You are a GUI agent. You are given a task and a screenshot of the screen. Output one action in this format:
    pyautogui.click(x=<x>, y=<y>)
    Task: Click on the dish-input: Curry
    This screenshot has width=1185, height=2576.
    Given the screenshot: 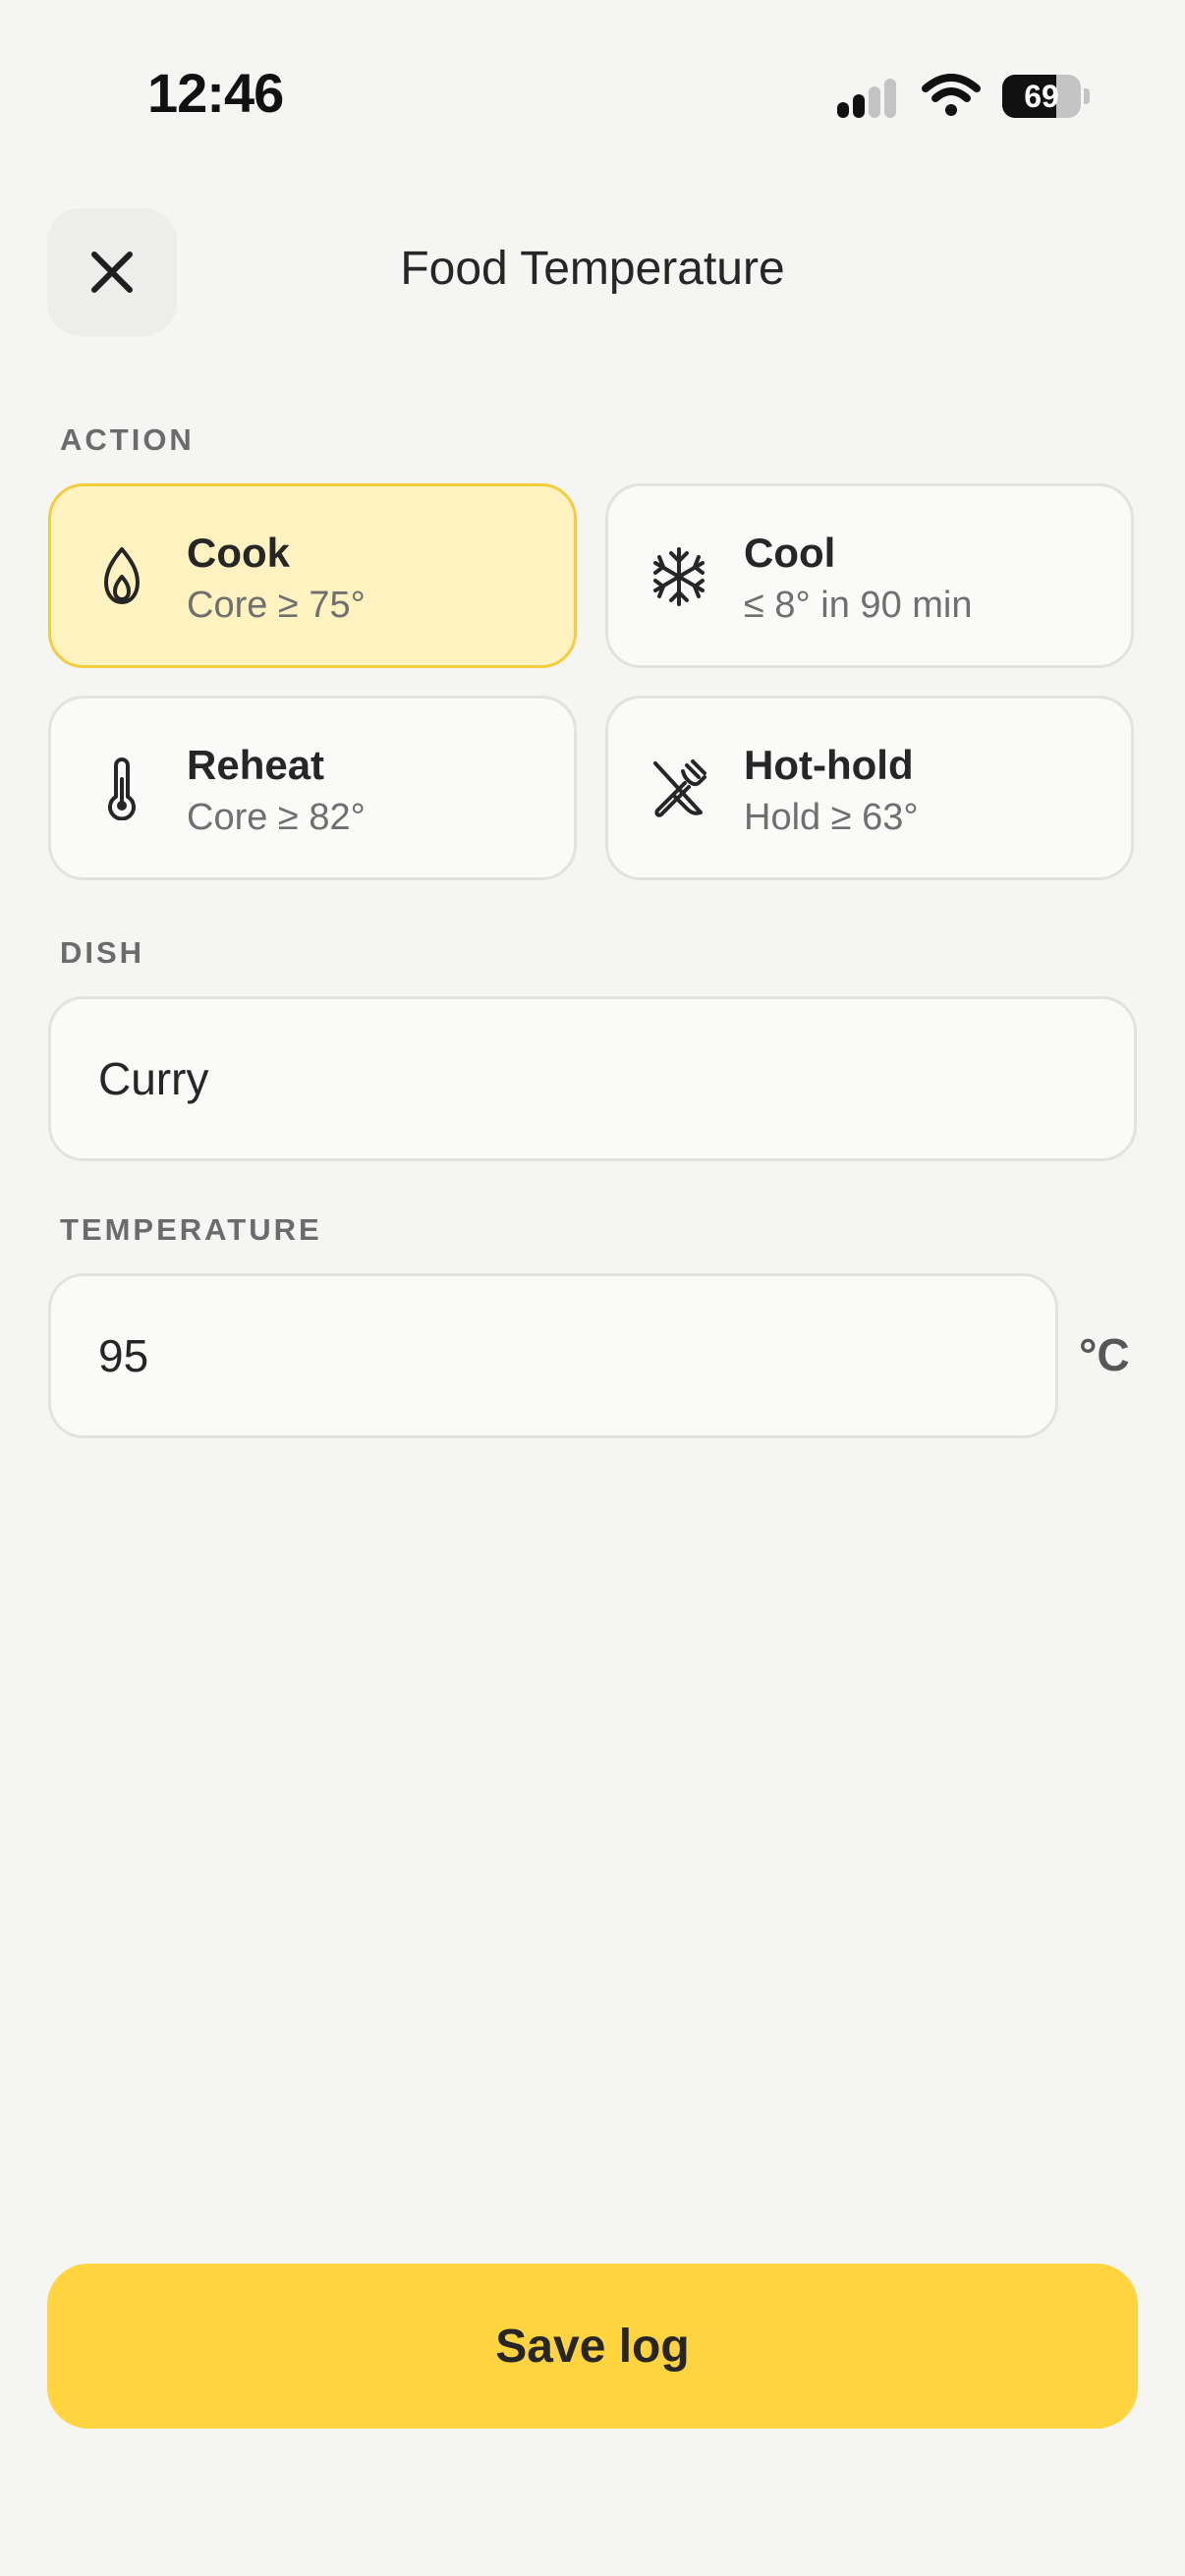 What is the action you would take?
    pyautogui.click(x=592, y=1078)
    